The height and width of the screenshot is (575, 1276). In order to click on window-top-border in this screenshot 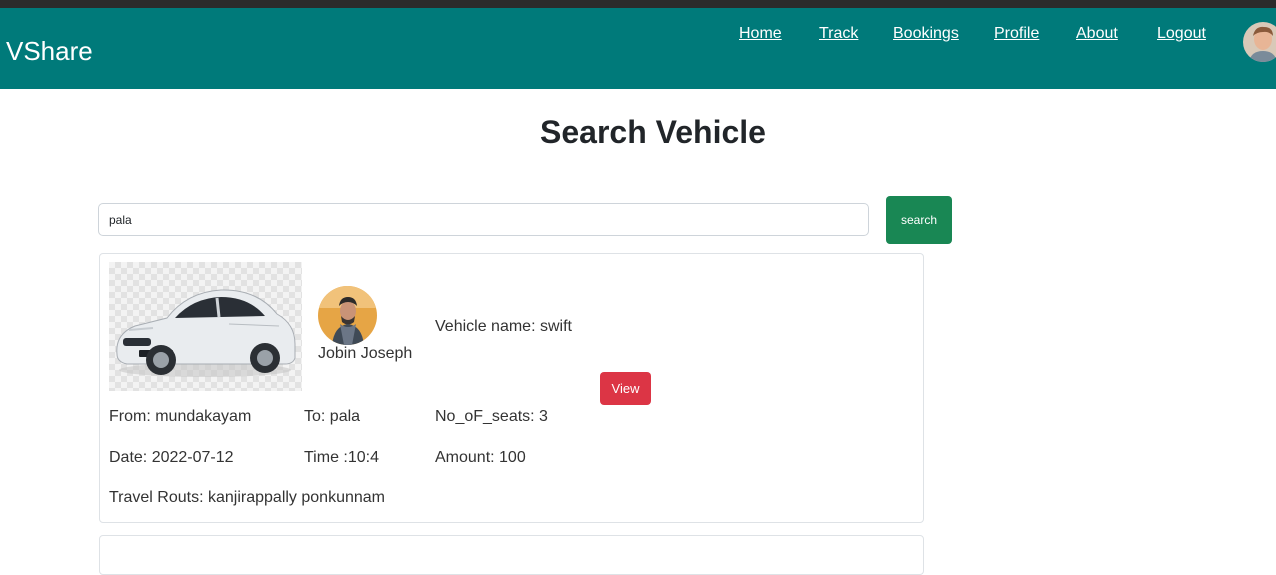, I will do `click(638, 4)`.